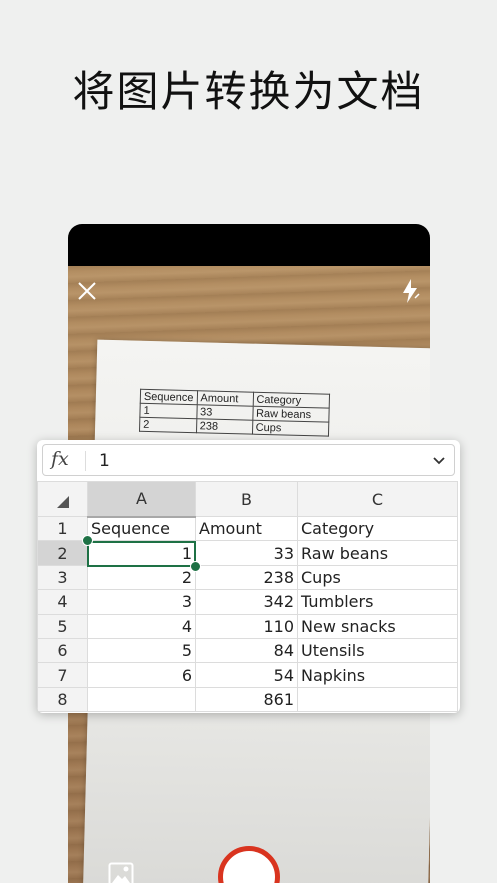 Image resolution: width=497 pixels, height=883 pixels. What do you see at coordinates (377, 626) in the screenshot?
I see `cell: New snacks` at bounding box center [377, 626].